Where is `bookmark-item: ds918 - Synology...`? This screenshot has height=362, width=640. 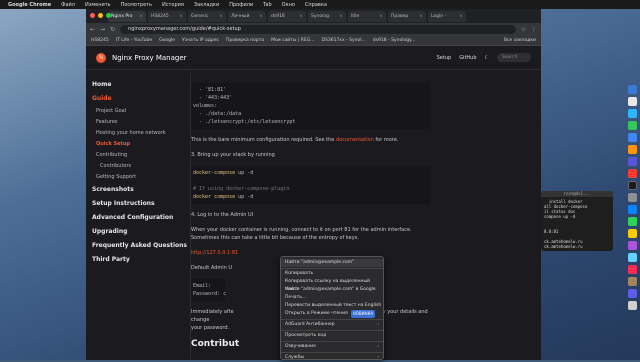 bookmark-item: ds918 - Synology... is located at coordinates (394, 40).